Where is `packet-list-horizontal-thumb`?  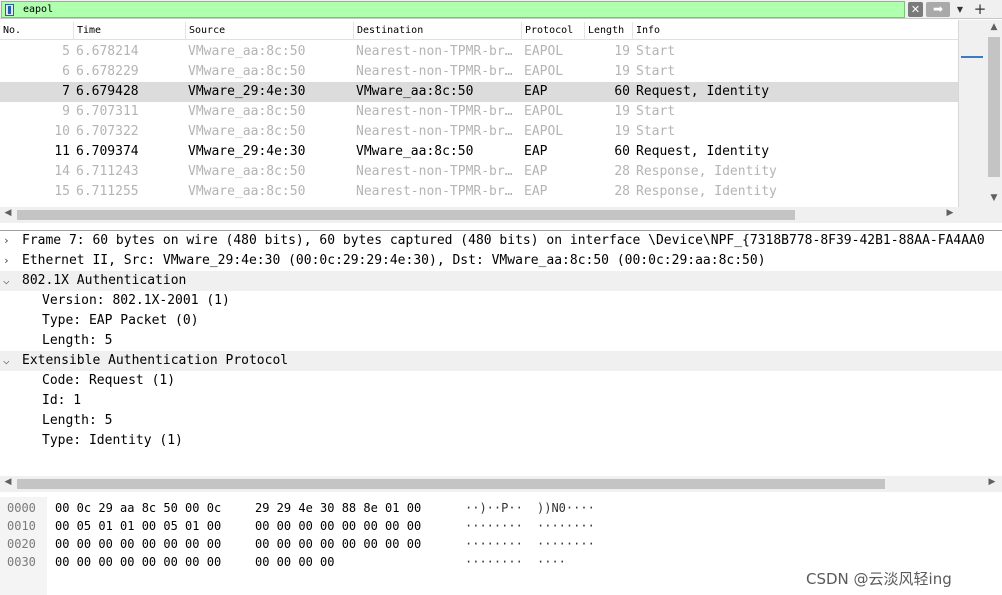
packet-list-horizontal-thumb is located at coordinates (406, 215).